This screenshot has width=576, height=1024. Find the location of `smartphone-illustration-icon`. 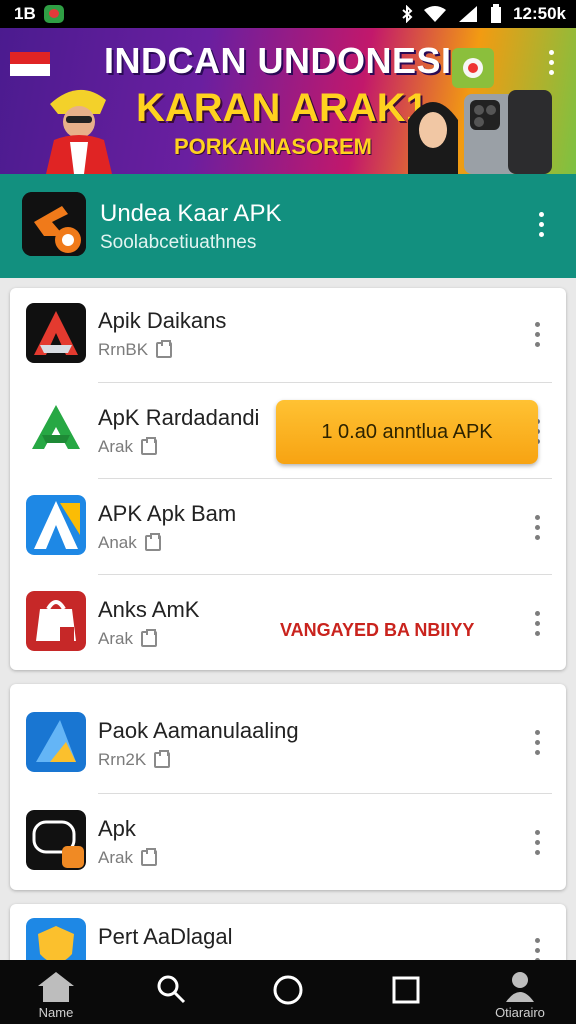

smartphone-illustration-icon is located at coordinates (508, 132).